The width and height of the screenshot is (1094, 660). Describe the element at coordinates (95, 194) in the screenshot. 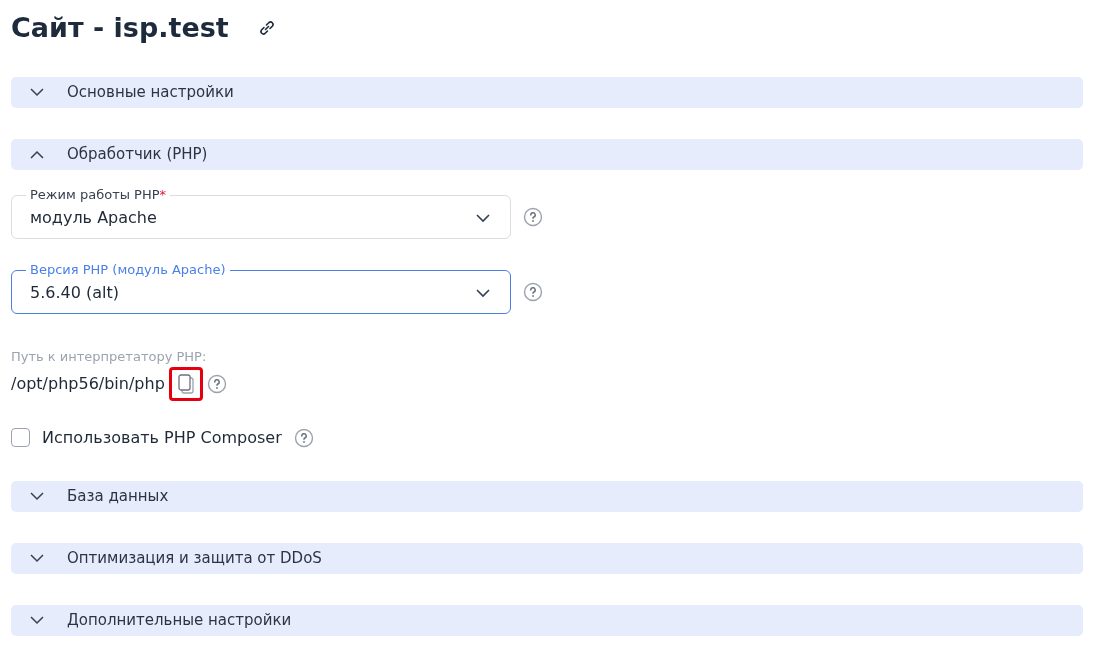

I see `field-label: Режим работы PHP` at that location.